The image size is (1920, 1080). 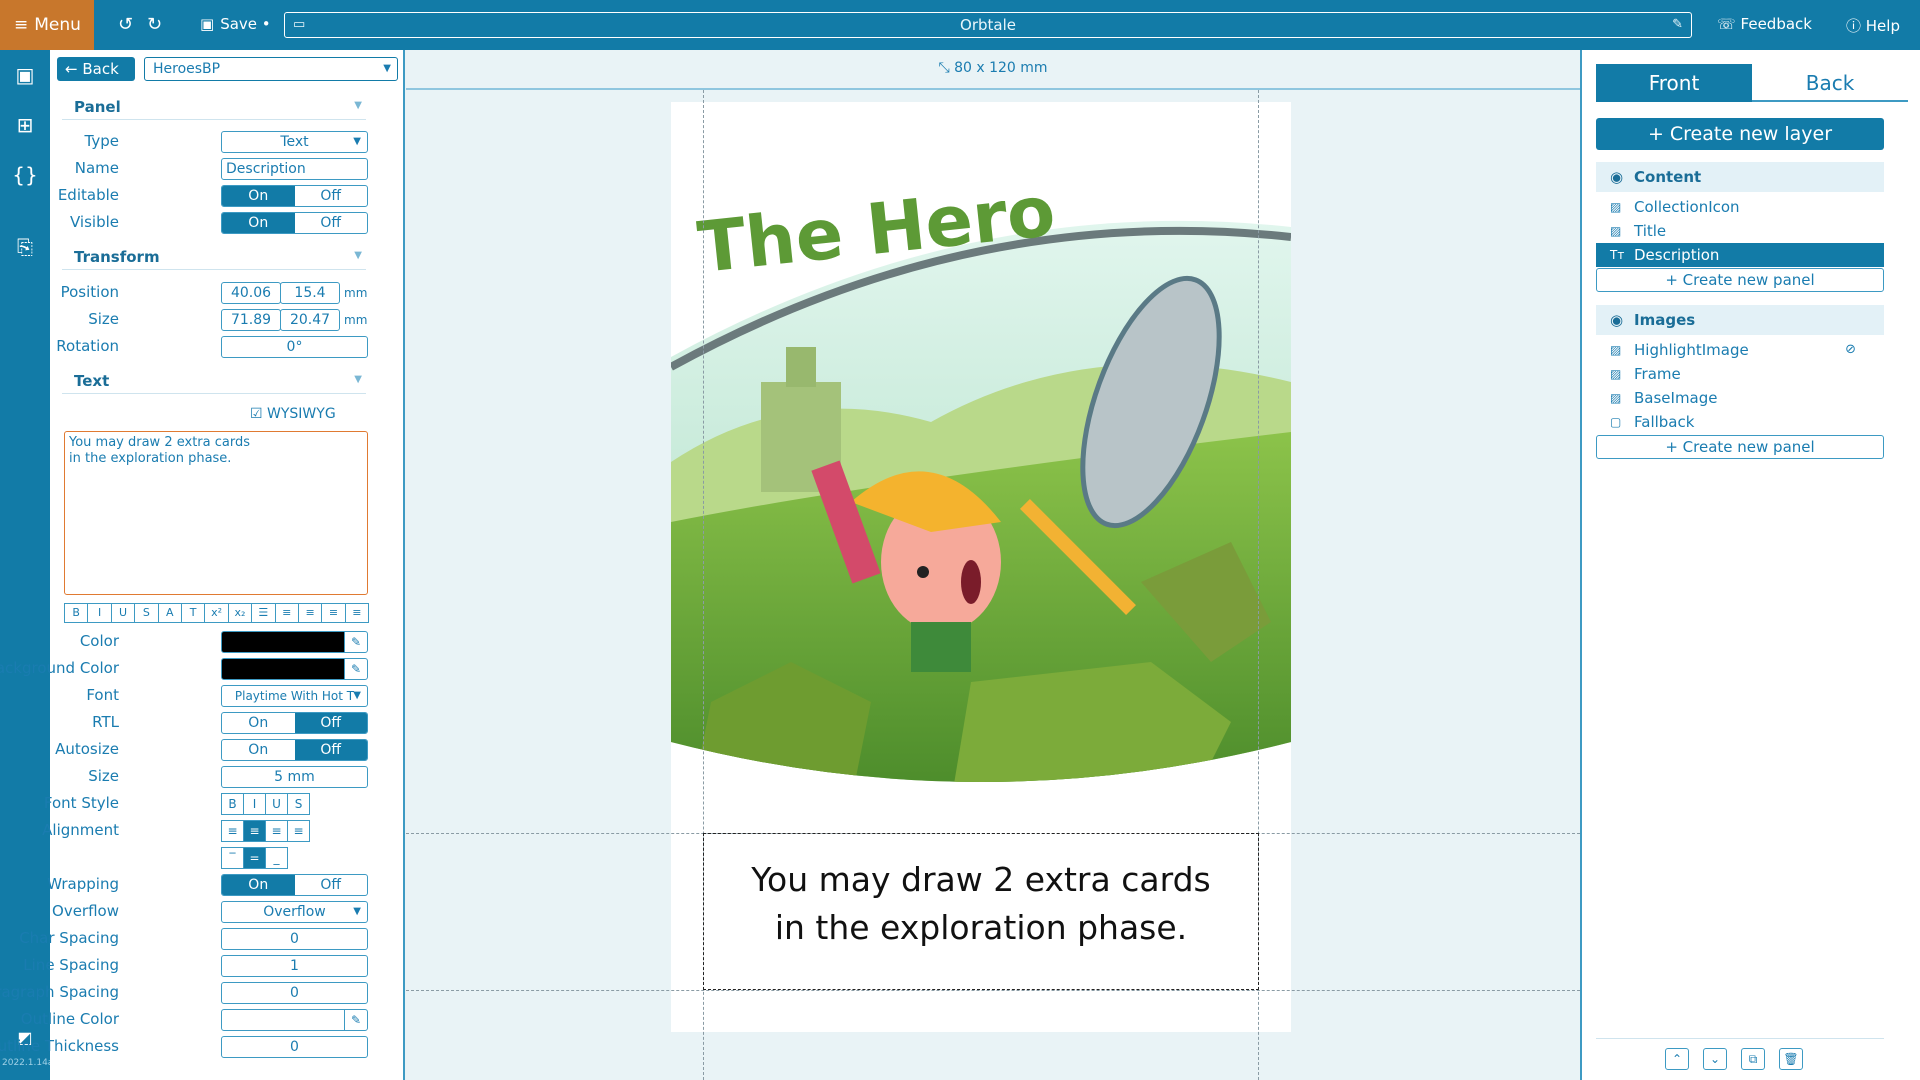 I want to click on font-select: Playtime With Hot T ▼, so click(x=294, y=696).